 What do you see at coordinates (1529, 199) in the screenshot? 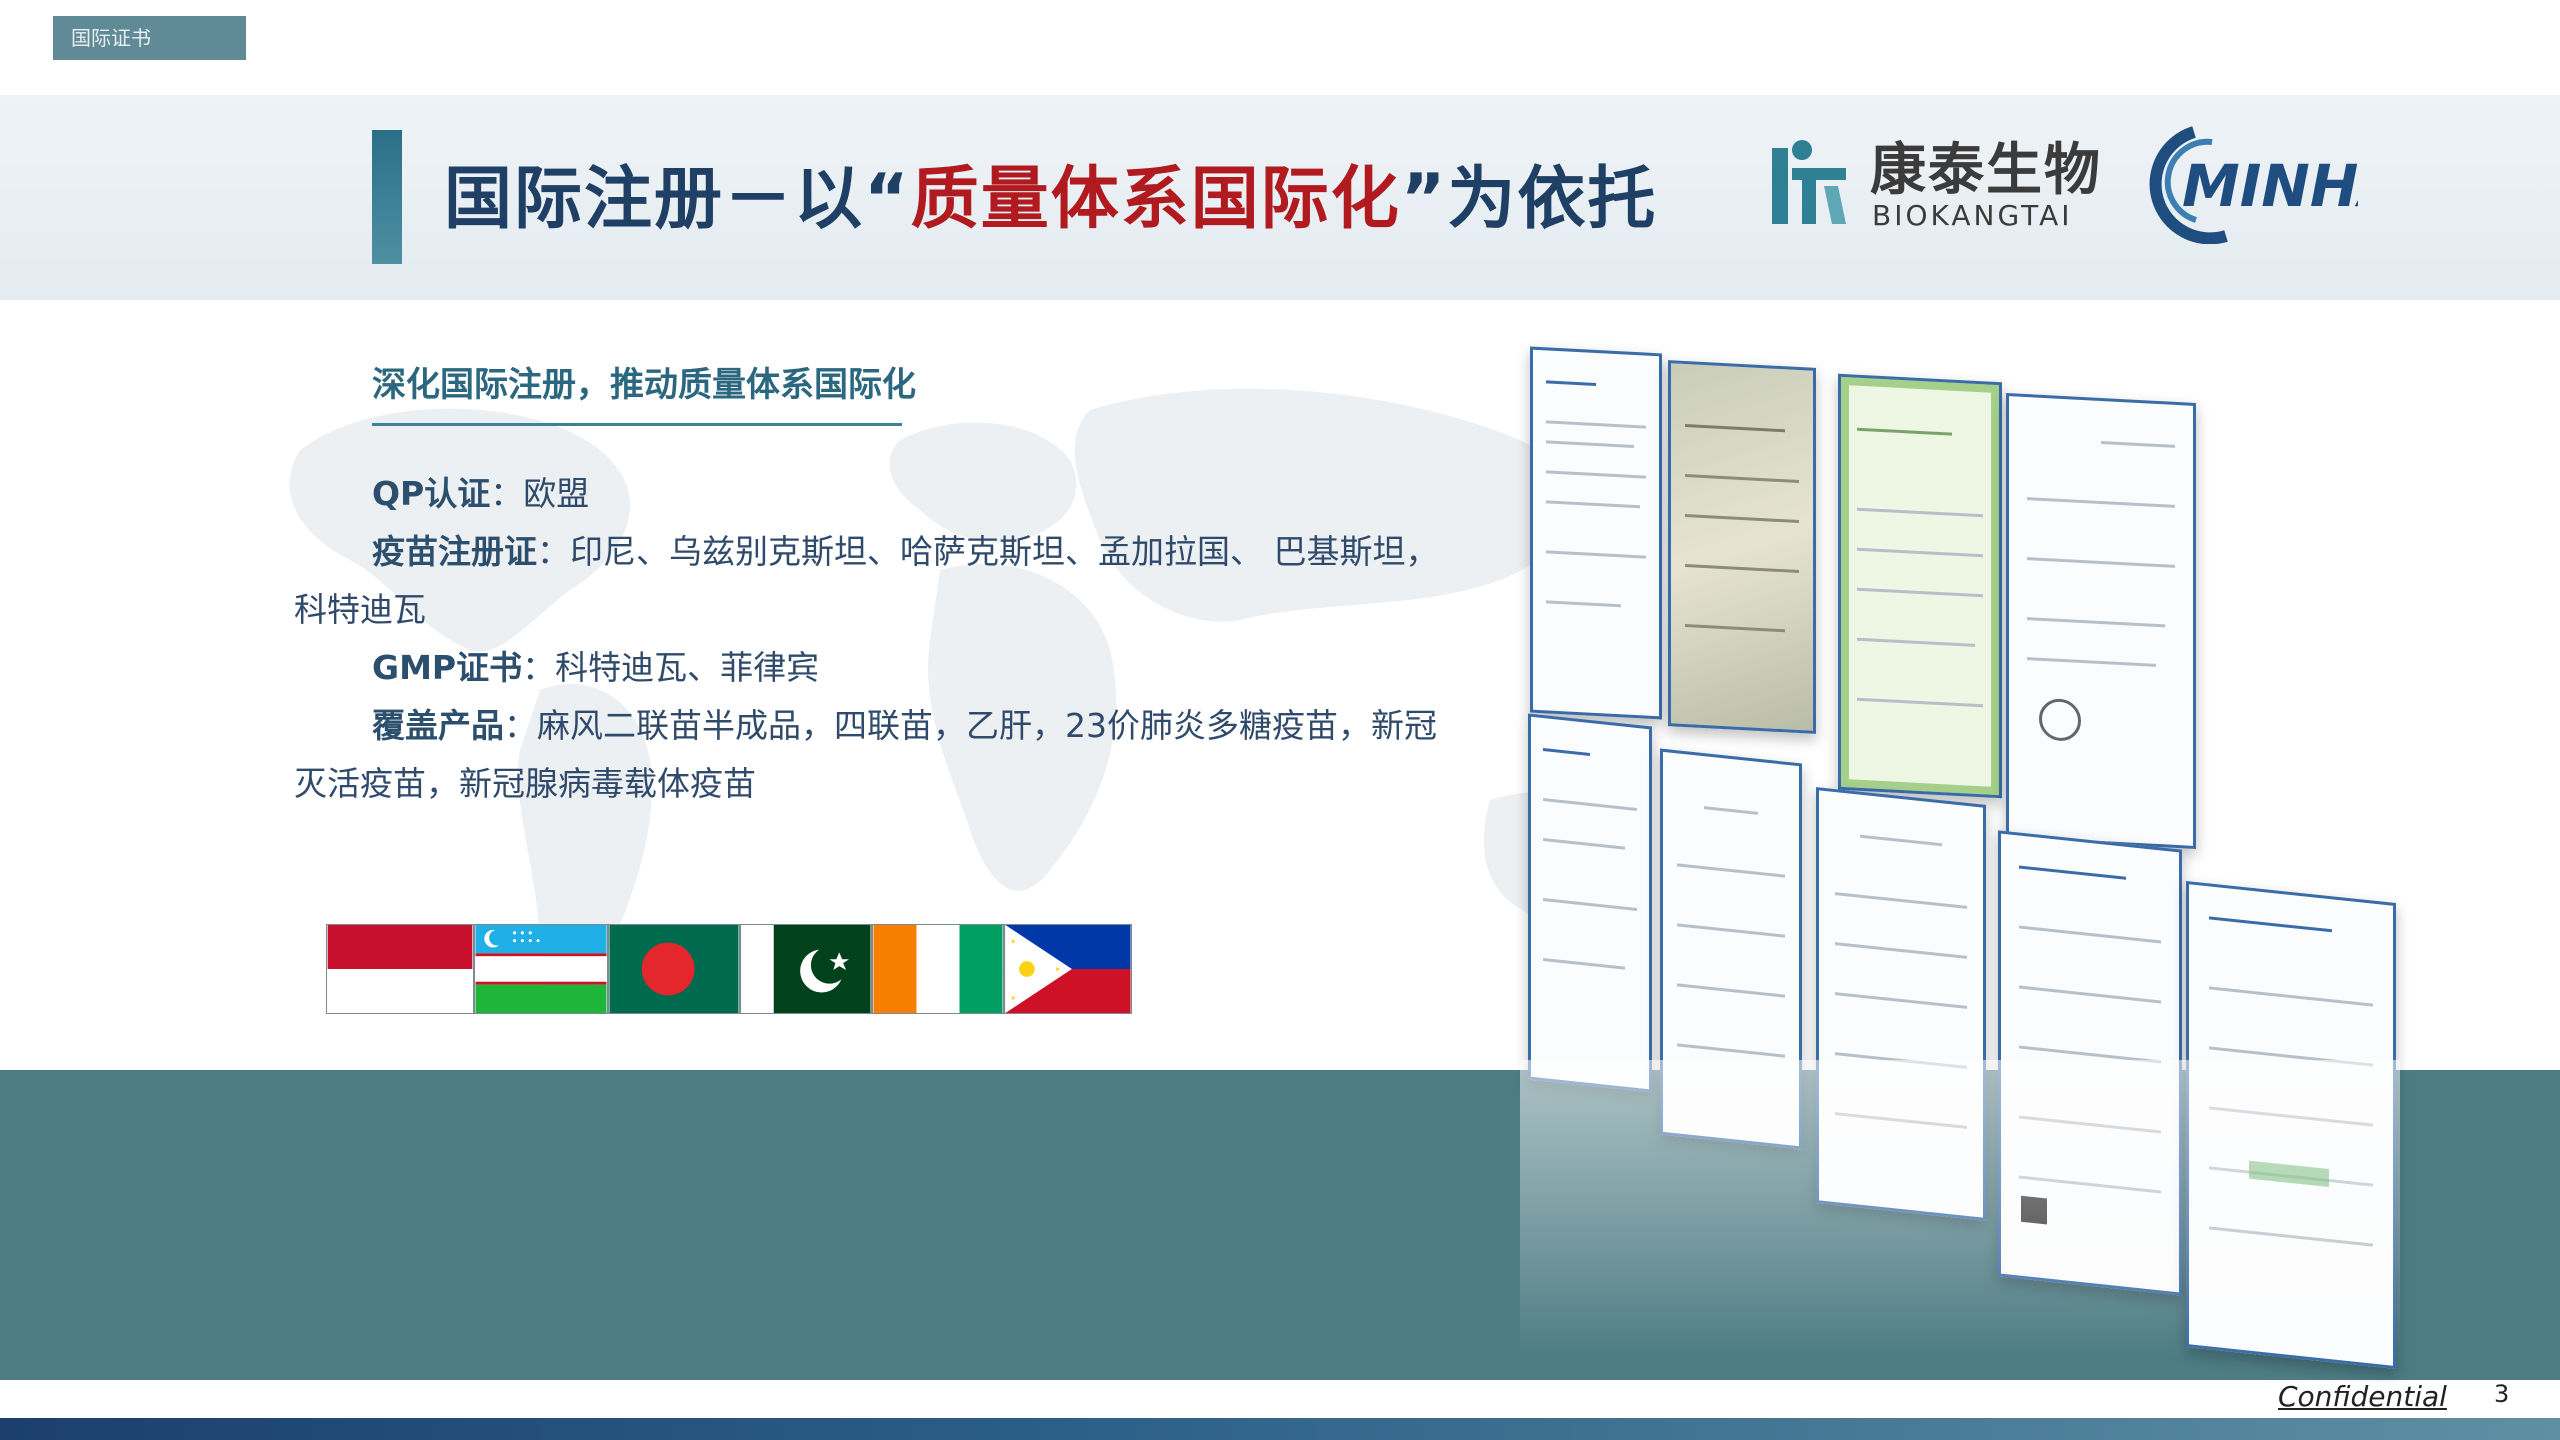
I see `title-suffix: ”为依托` at bounding box center [1529, 199].